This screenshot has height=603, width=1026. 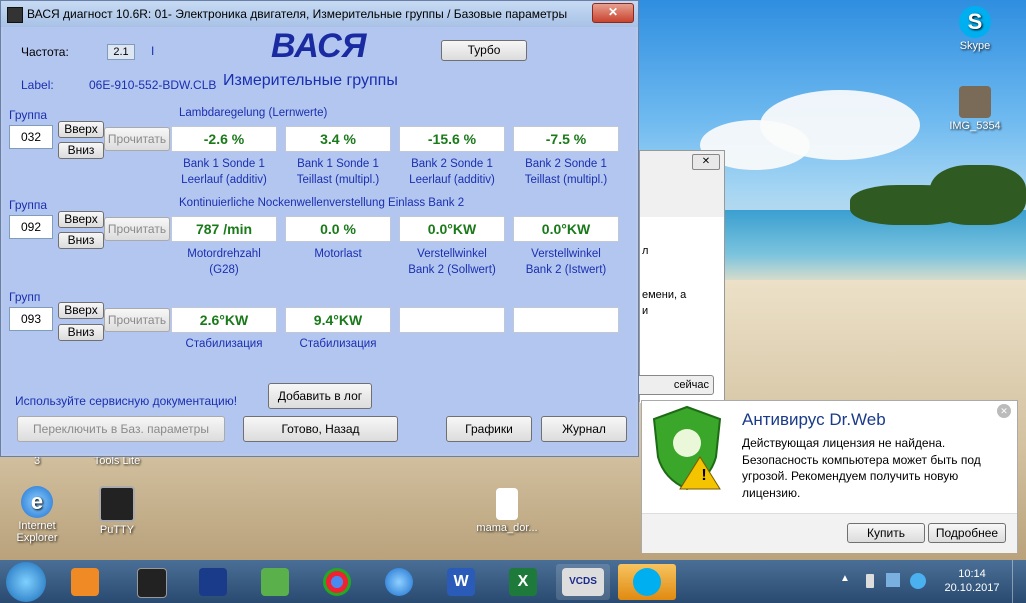 I want to click on taskbar-chrome, so click(x=337, y=582).